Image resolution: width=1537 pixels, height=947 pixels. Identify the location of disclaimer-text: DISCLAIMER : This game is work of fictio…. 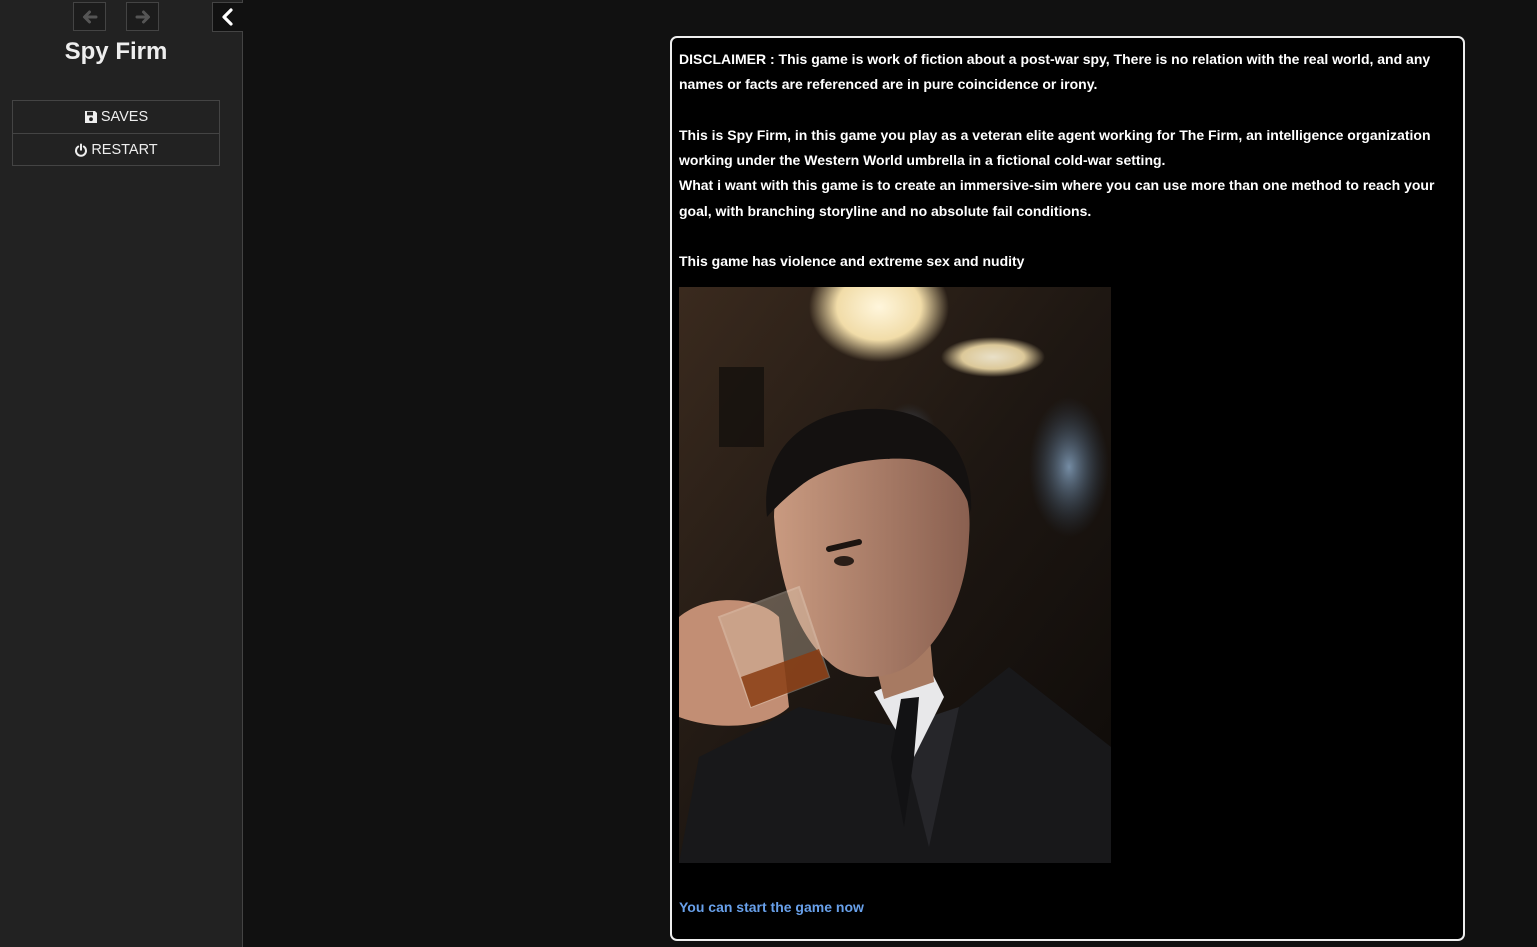
(1055, 72).